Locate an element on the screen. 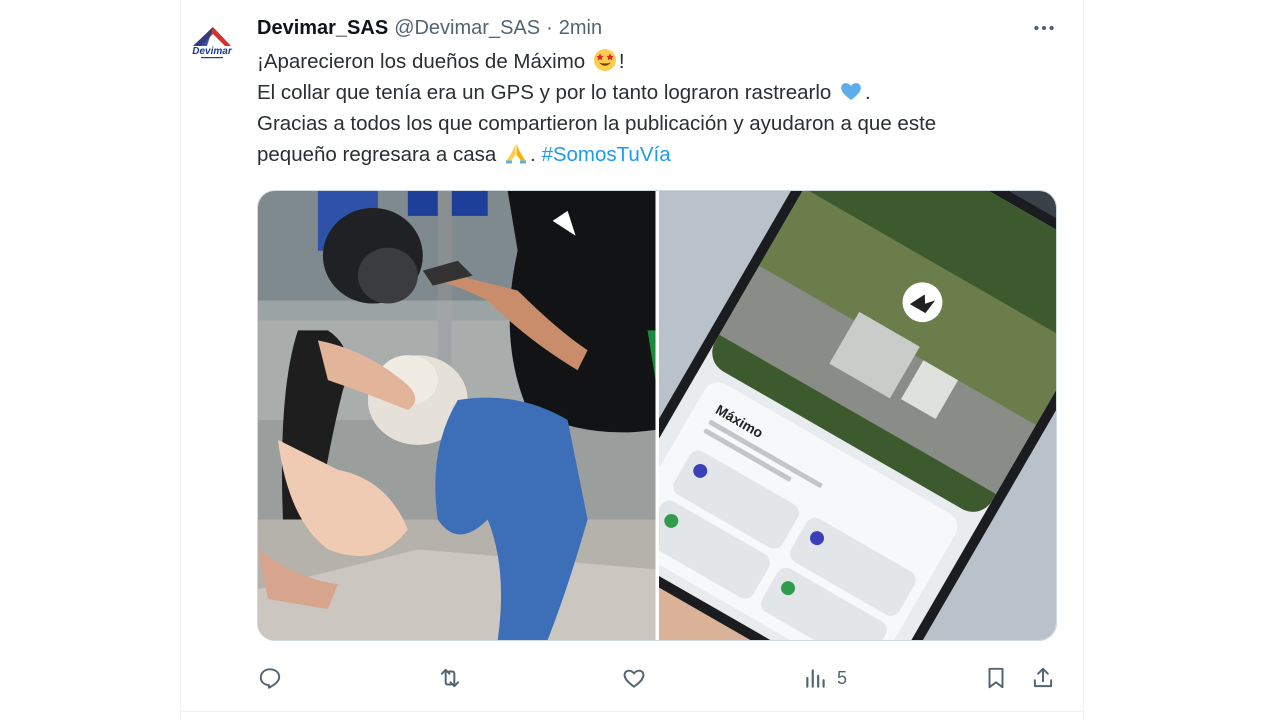 The height and width of the screenshot is (720, 1280). bookmark-button is located at coordinates (996, 678).